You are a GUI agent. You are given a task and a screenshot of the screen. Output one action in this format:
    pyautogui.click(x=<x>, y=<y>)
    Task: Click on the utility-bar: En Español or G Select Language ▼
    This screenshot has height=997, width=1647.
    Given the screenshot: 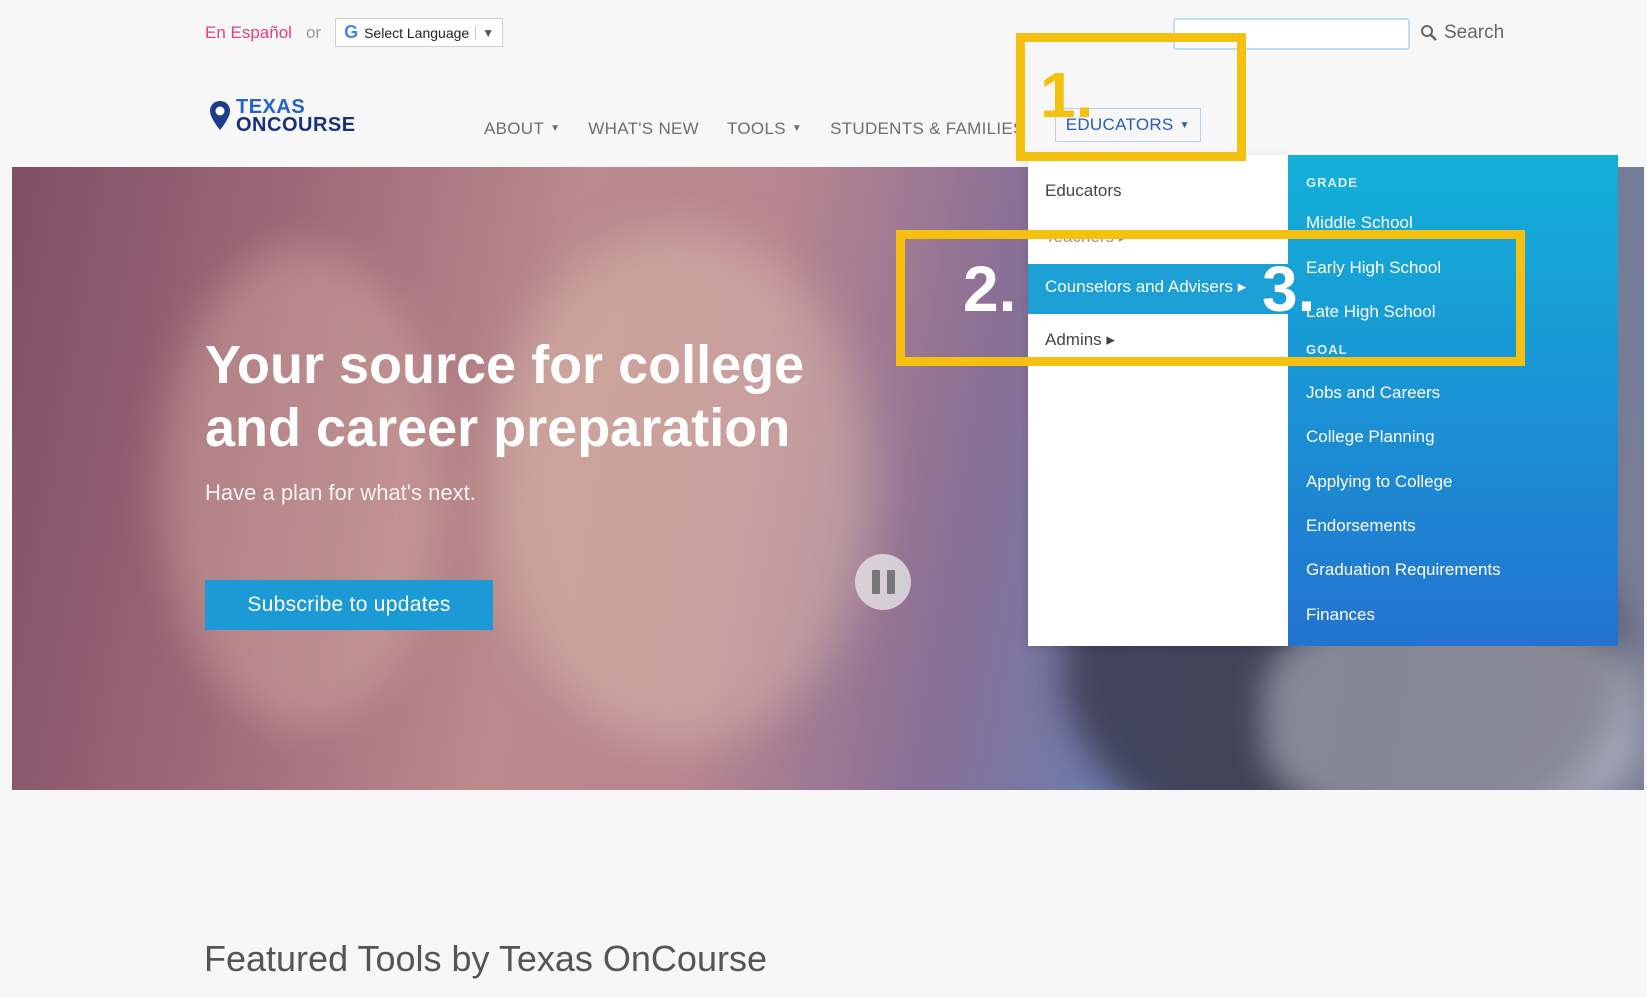 What is the action you would take?
    pyautogui.click(x=354, y=32)
    